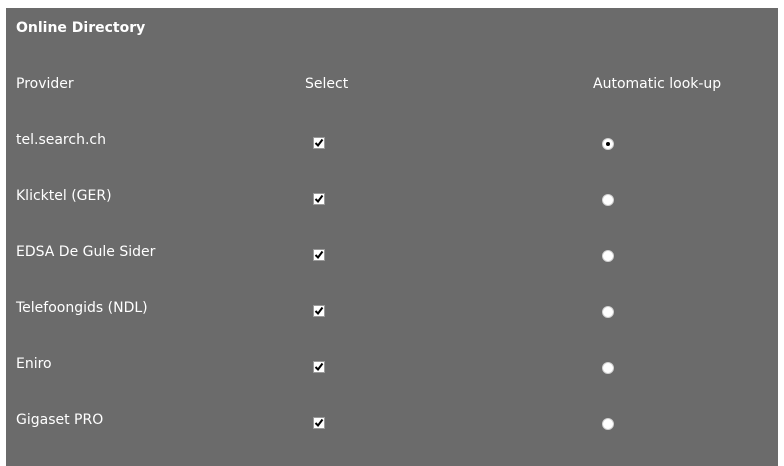  What do you see at coordinates (45, 84) in the screenshot?
I see `provider-column-header: Provider` at bounding box center [45, 84].